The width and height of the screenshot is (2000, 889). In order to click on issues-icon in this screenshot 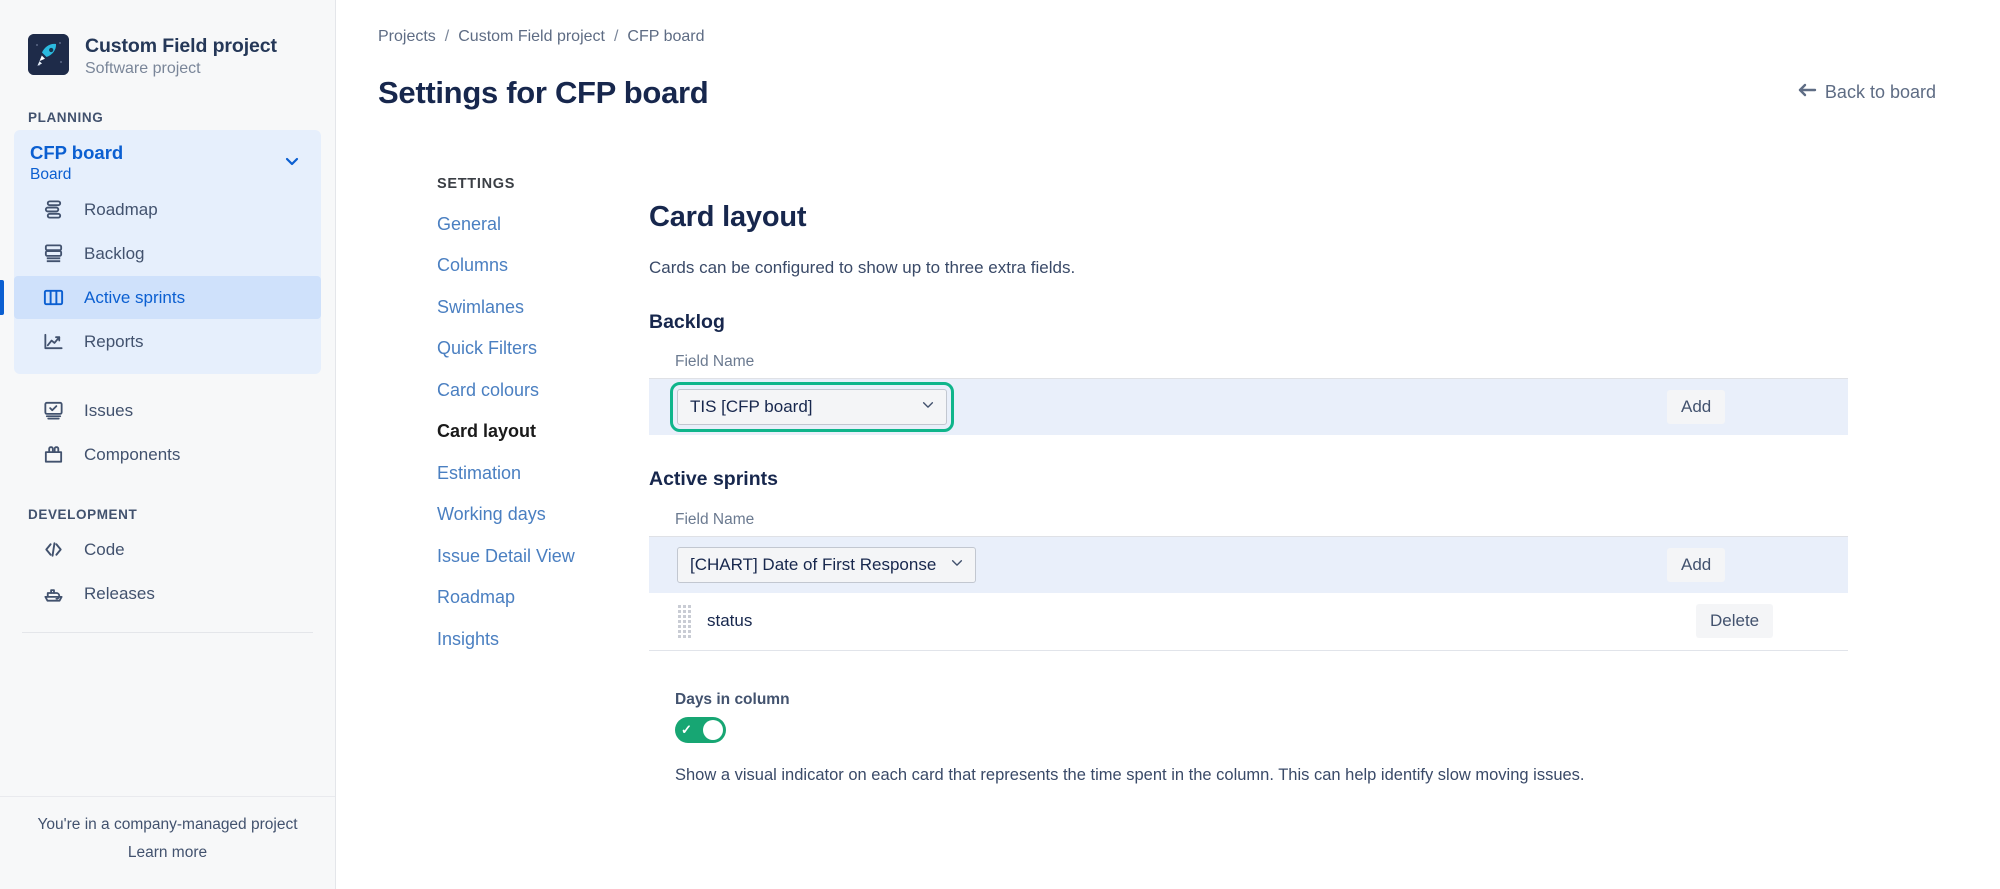, I will do `click(53, 411)`.